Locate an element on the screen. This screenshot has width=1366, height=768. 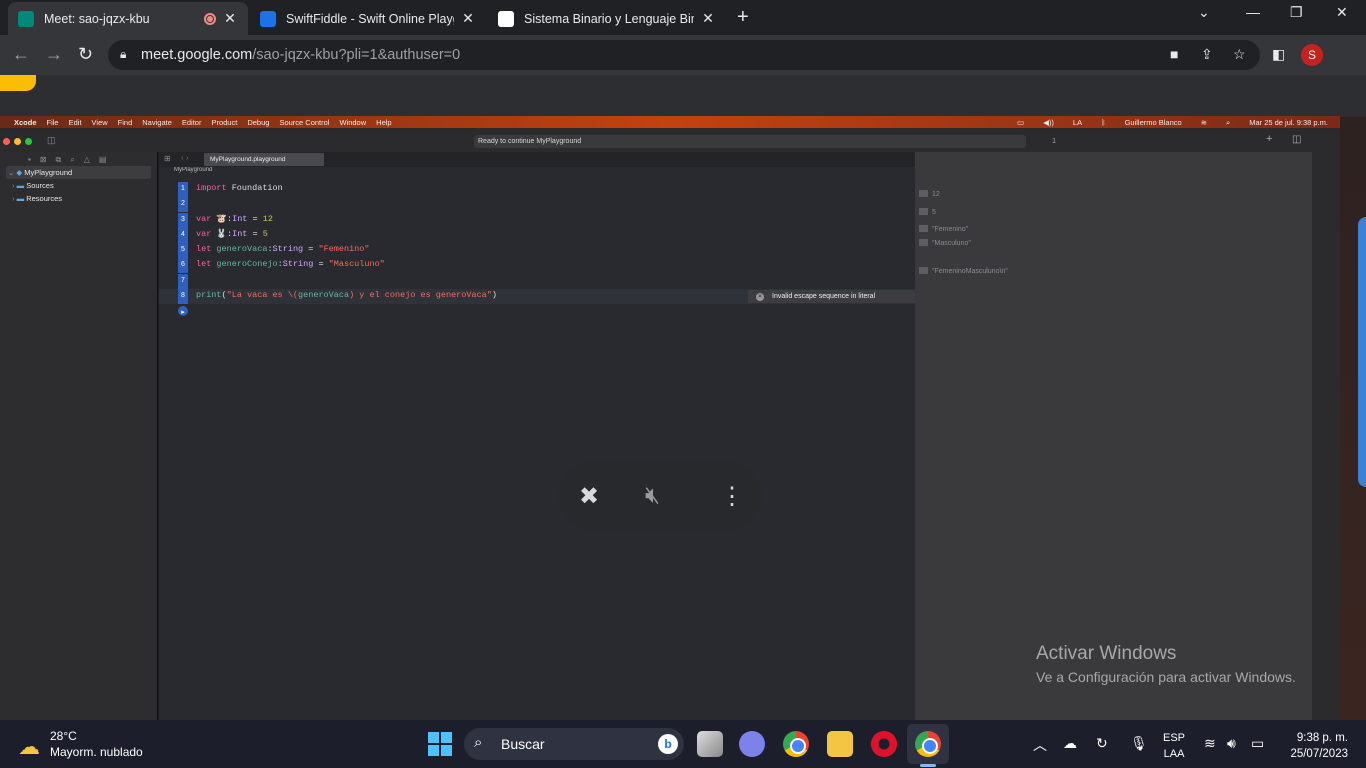
error-banner: ✕ Invalid escape sequence in literal is located at coordinates (831, 297).